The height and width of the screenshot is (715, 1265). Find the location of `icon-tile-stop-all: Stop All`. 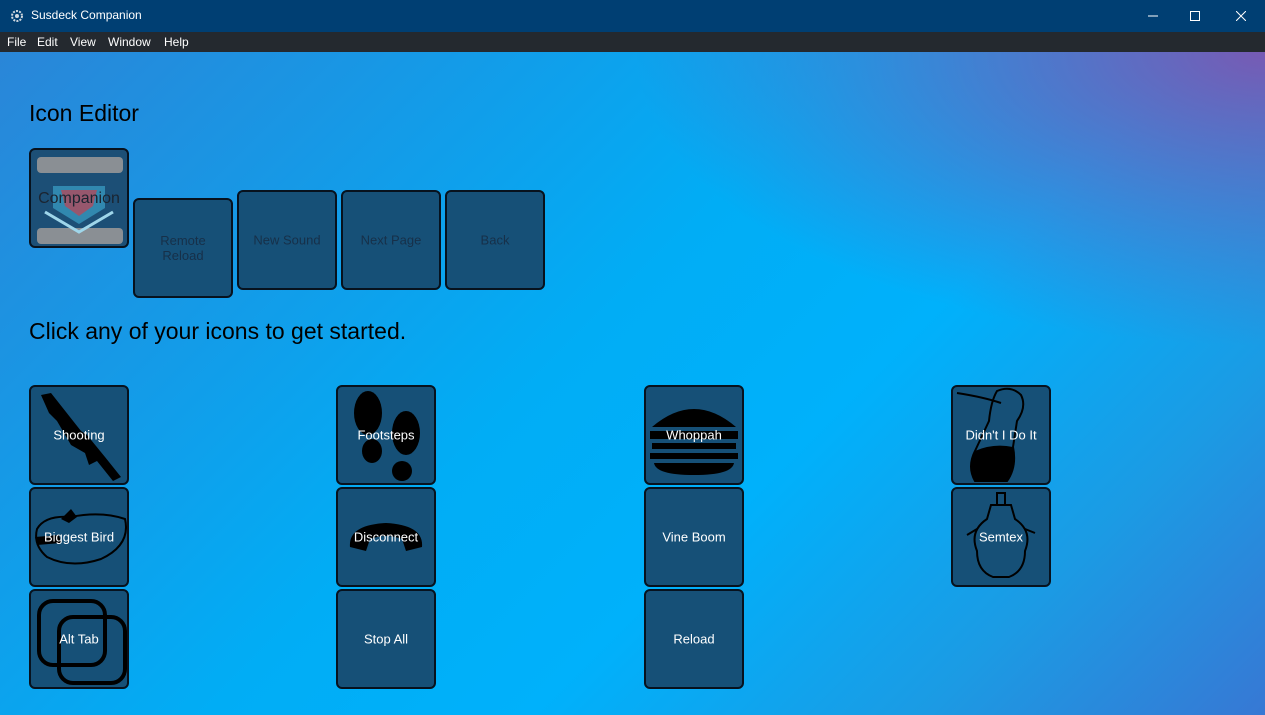

icon-tile-stop-all: Stop All is located at coordinates (386, 639).